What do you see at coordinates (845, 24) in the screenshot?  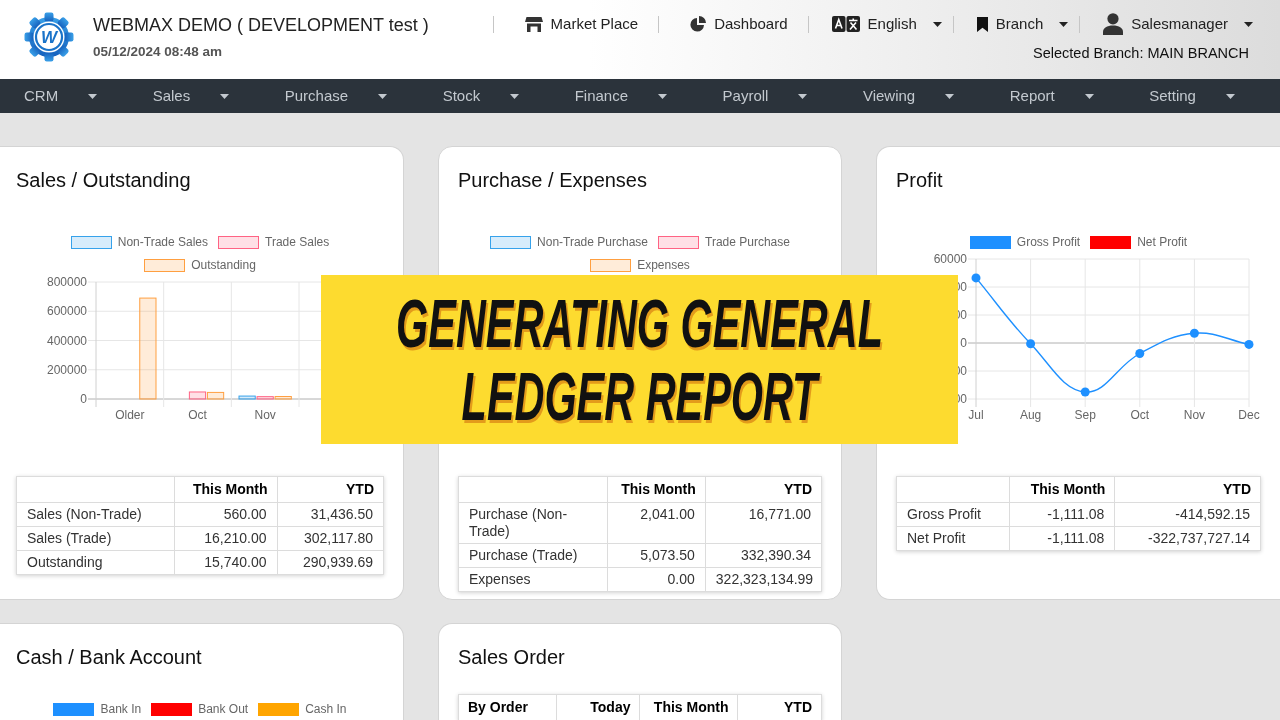 I see `language-icon` at bounding box center [845, 24].